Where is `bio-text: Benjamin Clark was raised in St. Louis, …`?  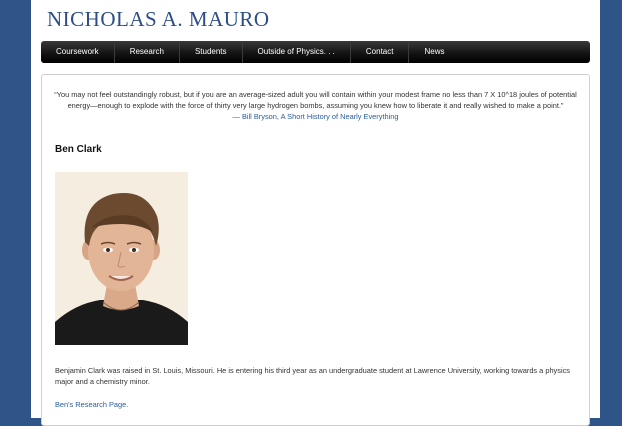
bio-text: Benjamin Clark was raised in St. Louis, … is located at coordinates (312, 376).